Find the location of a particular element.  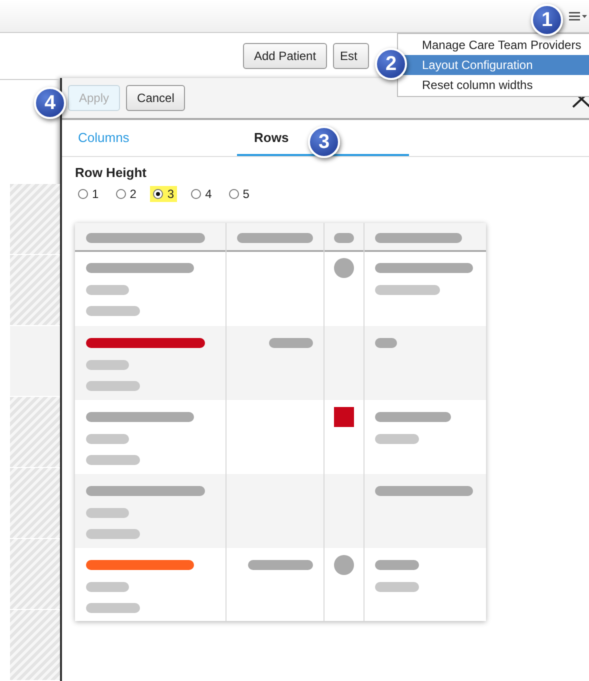

cancel-button: Cancel is located at coordinates (156, 98).